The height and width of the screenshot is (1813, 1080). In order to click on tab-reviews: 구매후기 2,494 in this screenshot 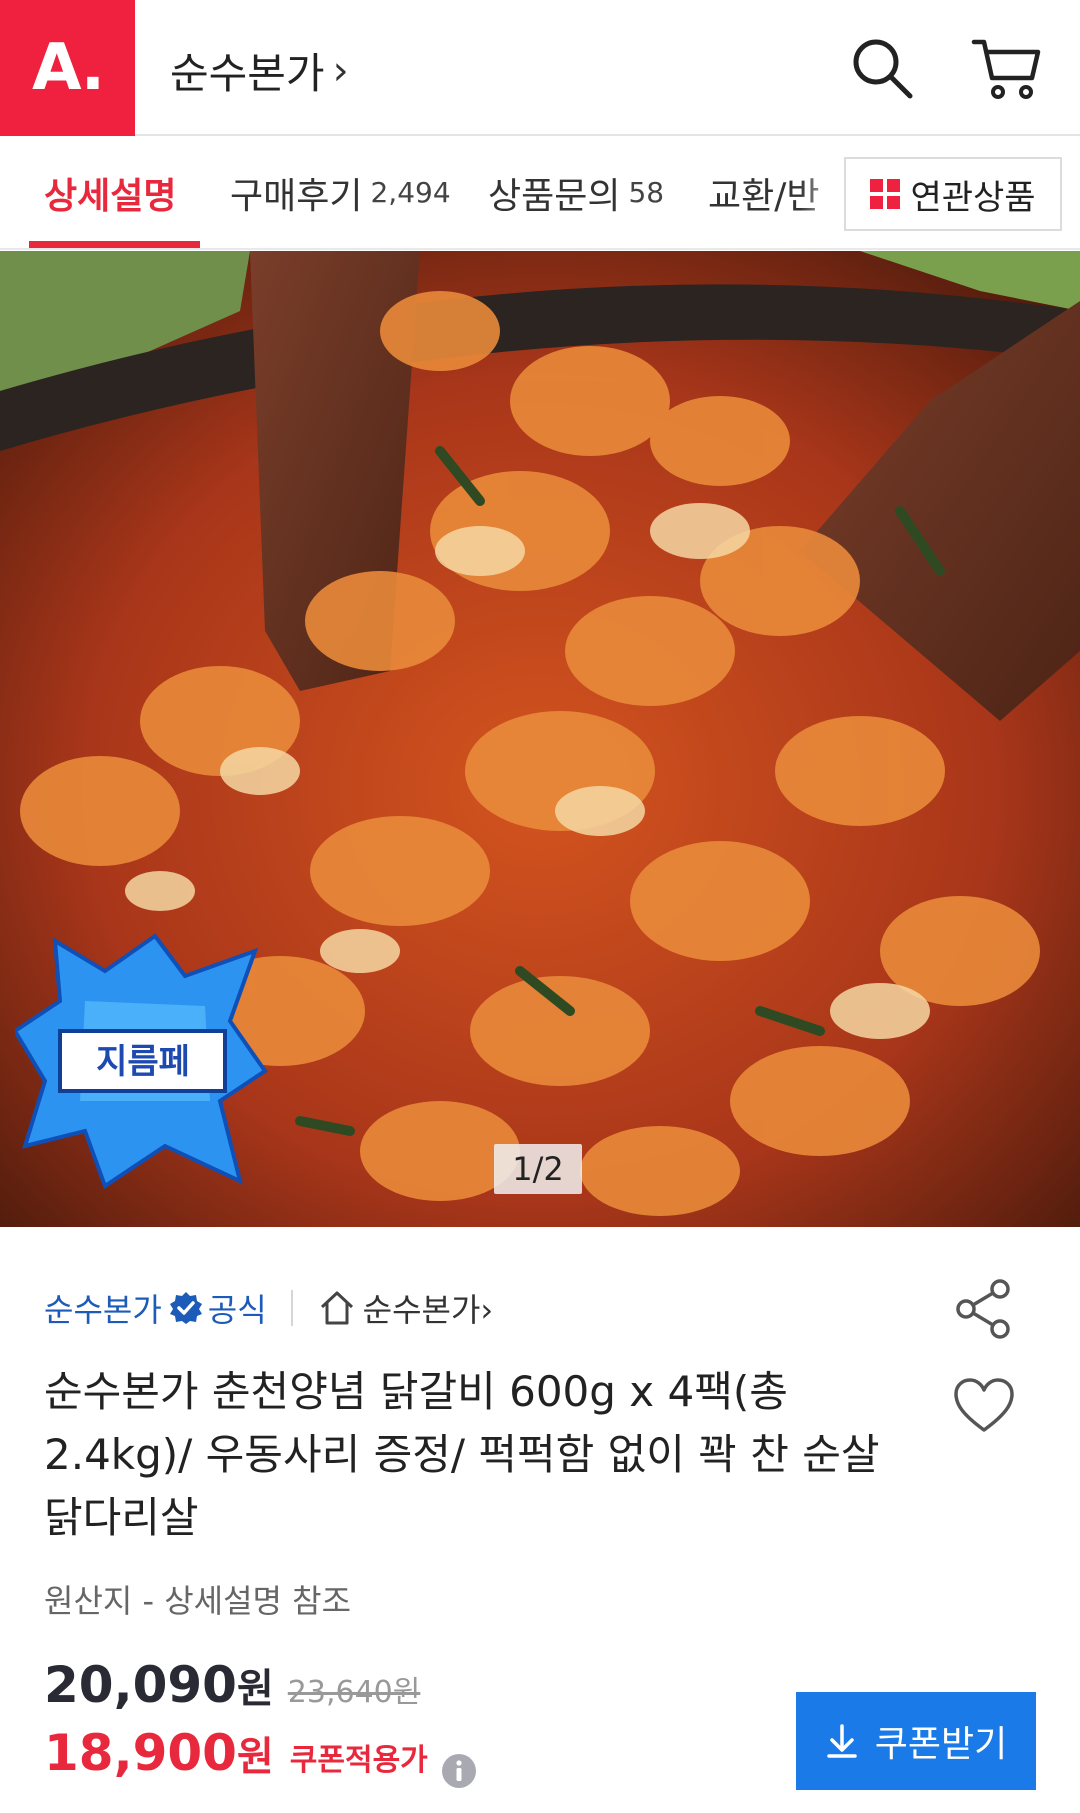, I will do `click(340, 192)`.